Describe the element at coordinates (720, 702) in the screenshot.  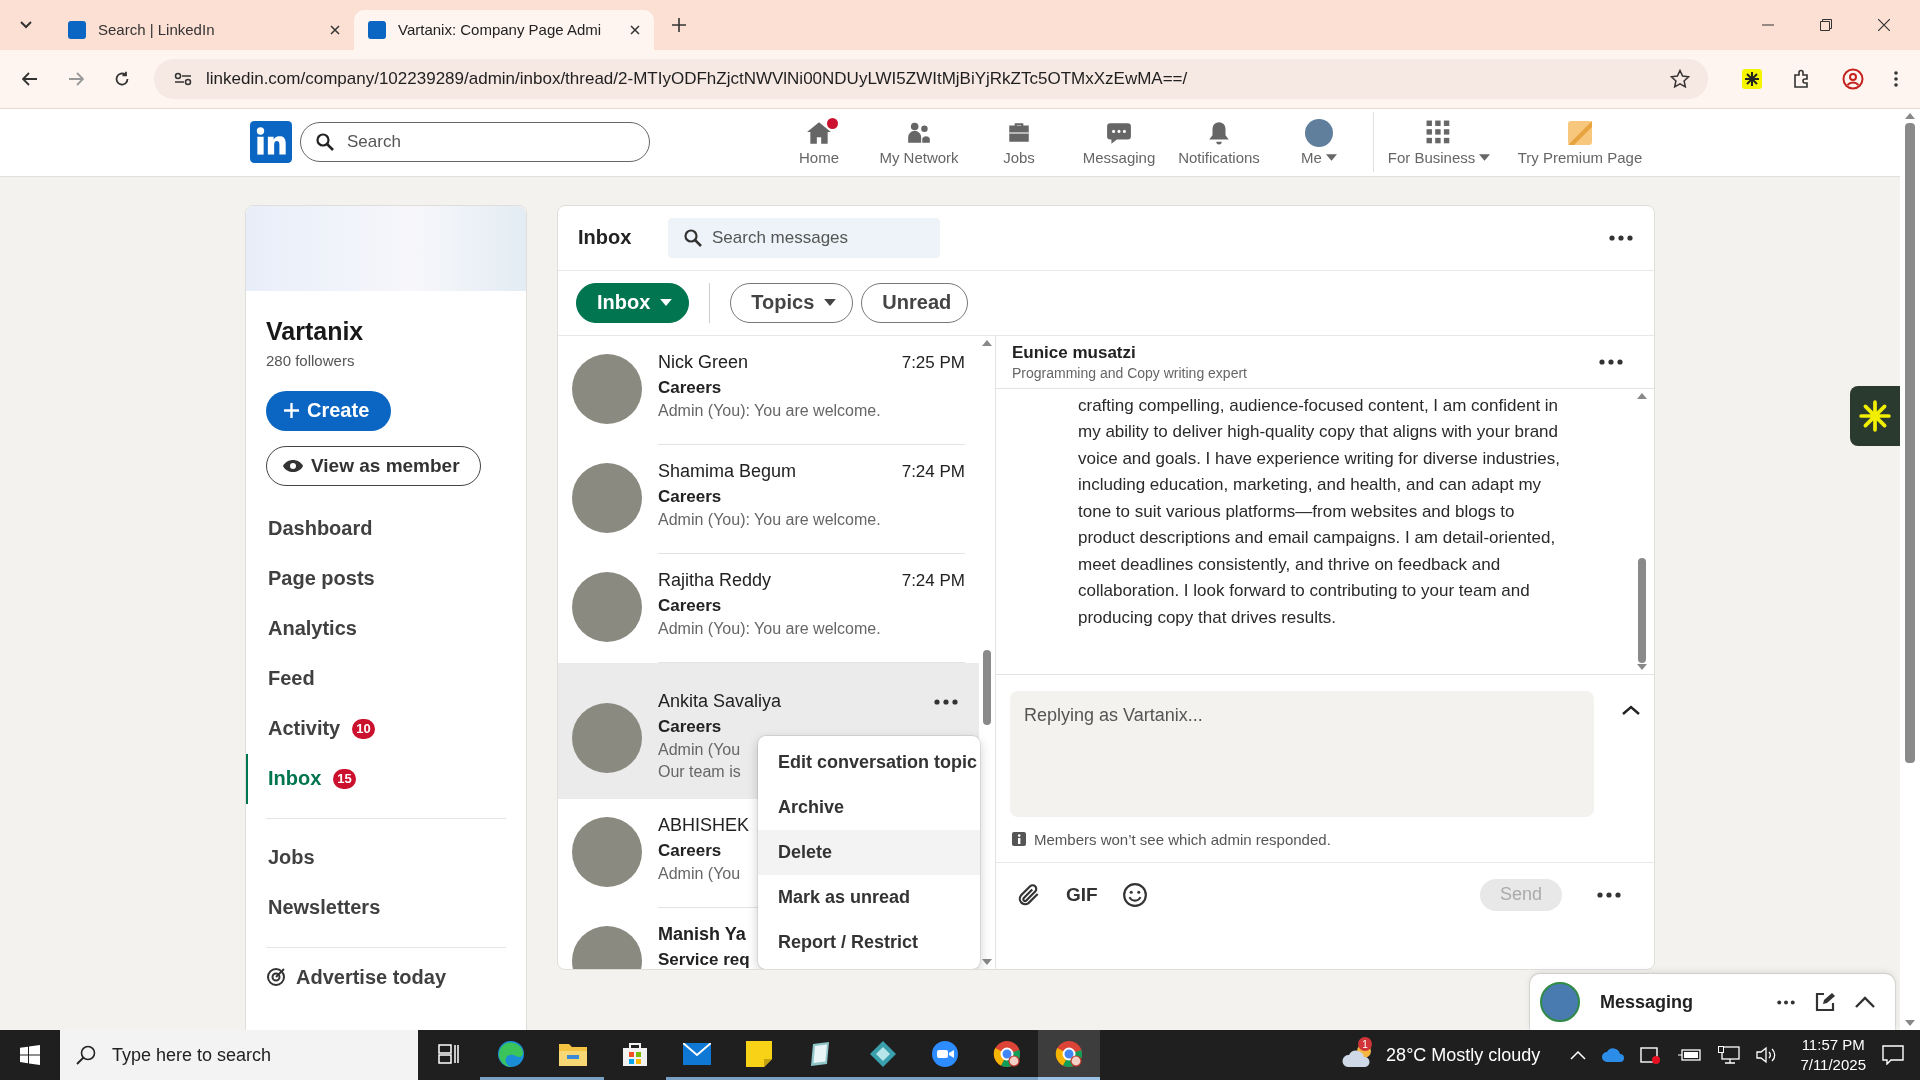
I see `contact-name: Ankita Savaliya` at that location.